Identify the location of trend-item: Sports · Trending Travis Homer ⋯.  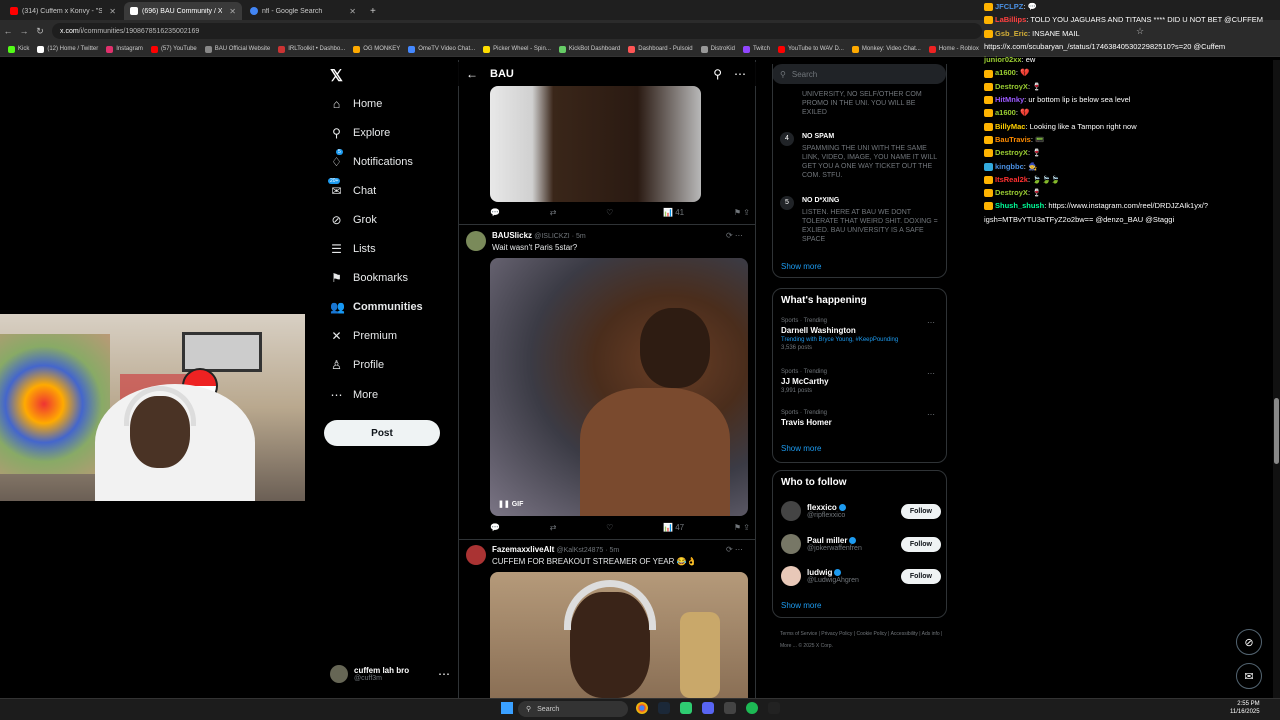
(861, 418).